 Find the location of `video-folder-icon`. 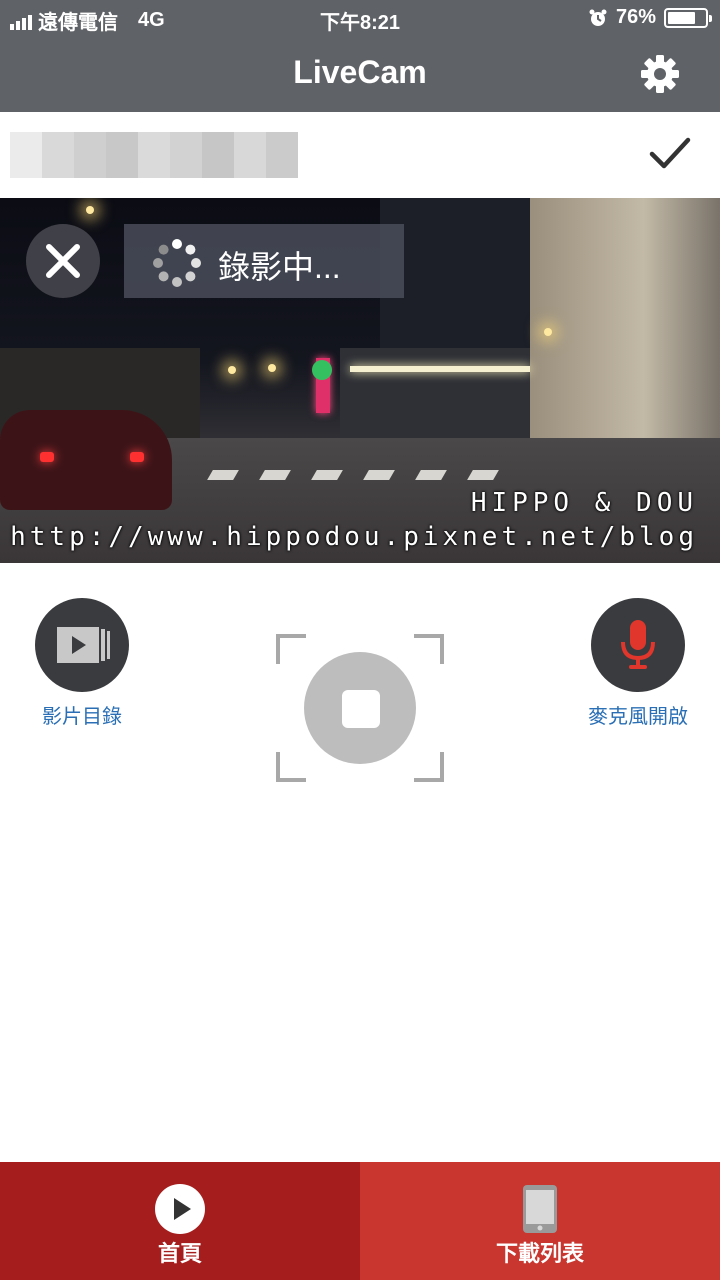

video-folder-icon is located at coordinates (83, 645).